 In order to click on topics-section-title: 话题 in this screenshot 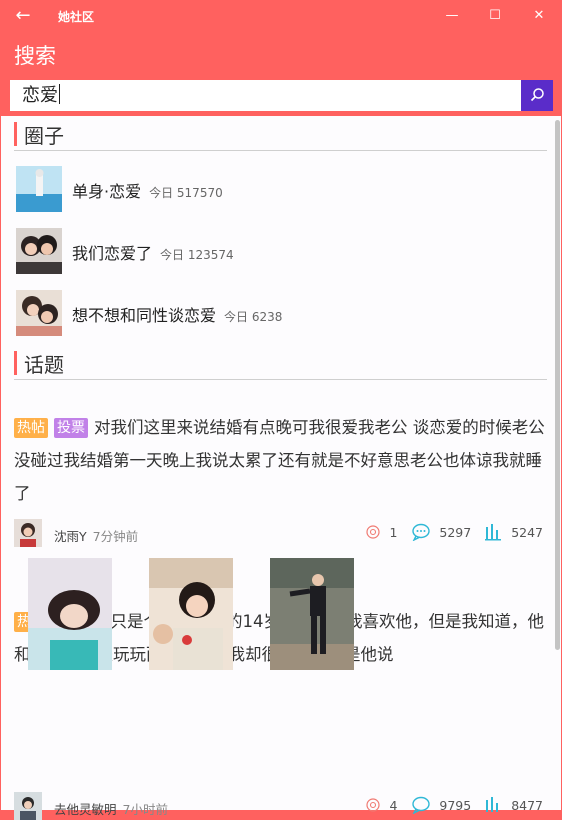, I will do `click(44, 365)`.